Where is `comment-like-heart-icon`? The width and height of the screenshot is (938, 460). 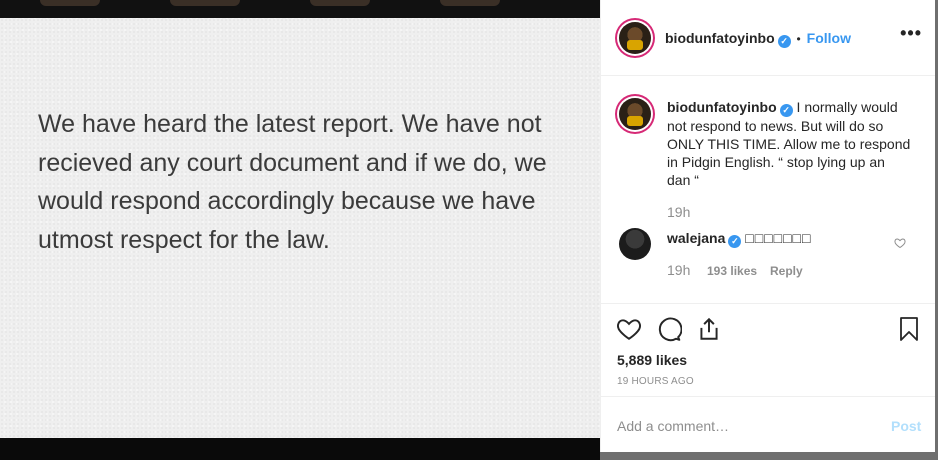 comment-like-heart-icon is located at coordinates (900, 243).